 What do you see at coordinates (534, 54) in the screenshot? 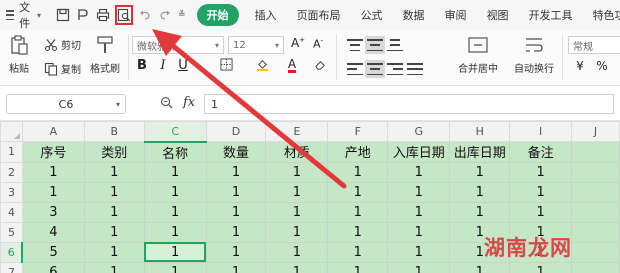
I see `wrap-text-button: 自动换行` at bounding box center [534, 54].